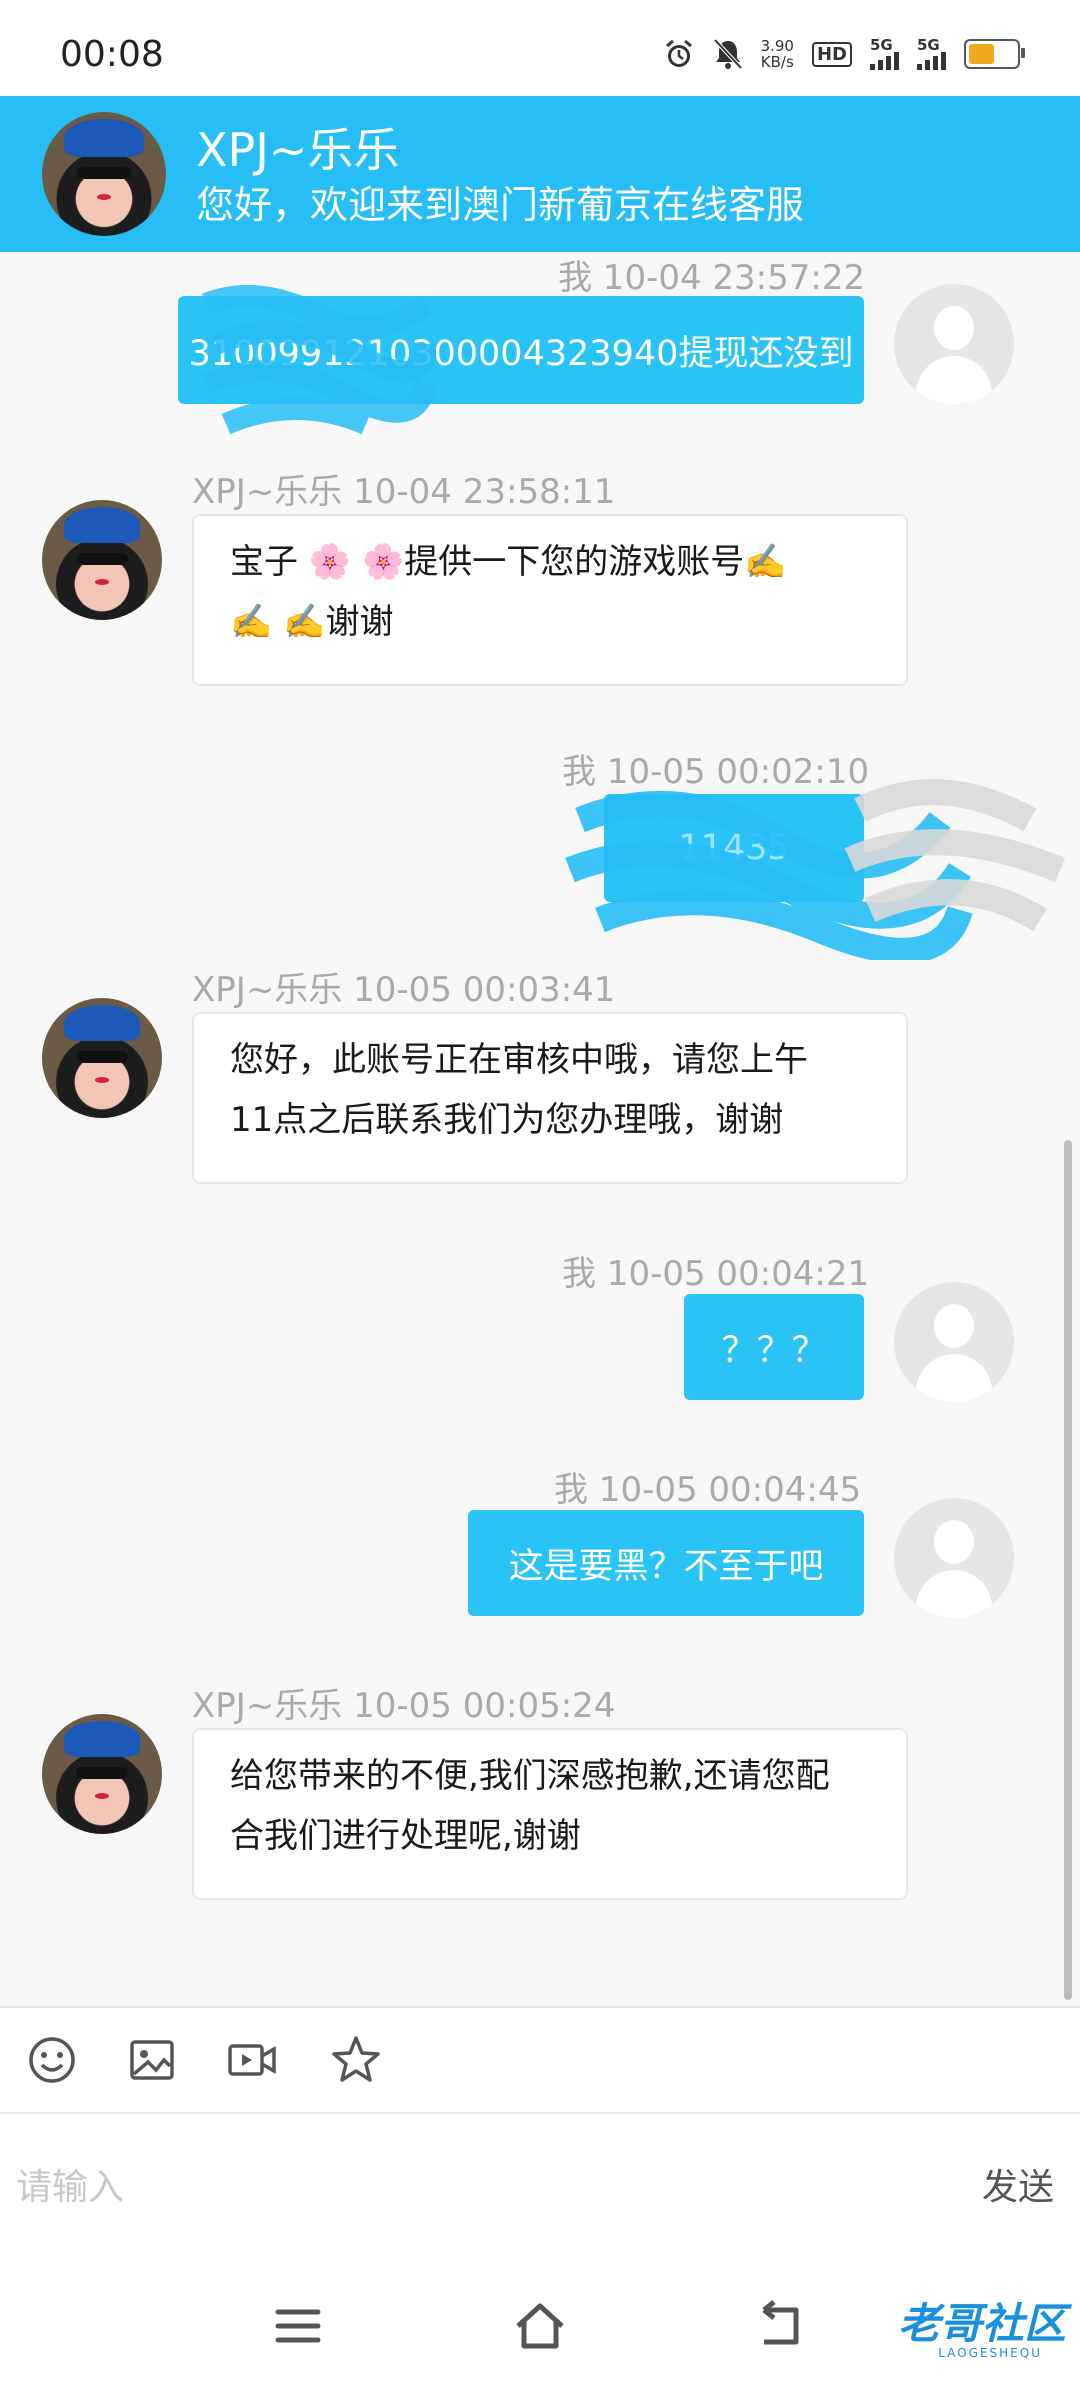 The height and width of the screenshot is (2388, 1080). What do you see at coordinates (298, 2326) in the screenshot?
I see `menu-icon` at bounding box center [298, 2326].